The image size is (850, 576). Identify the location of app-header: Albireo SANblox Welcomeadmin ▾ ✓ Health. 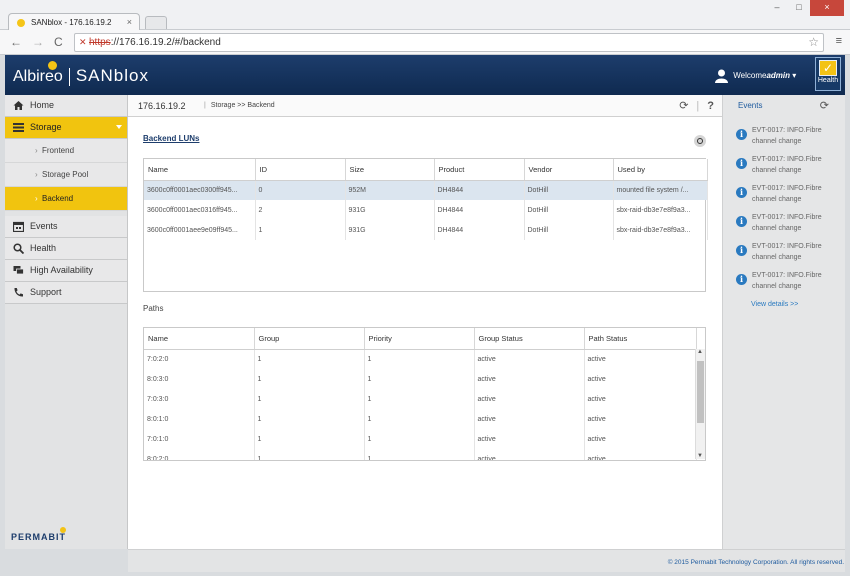
(425, 75).